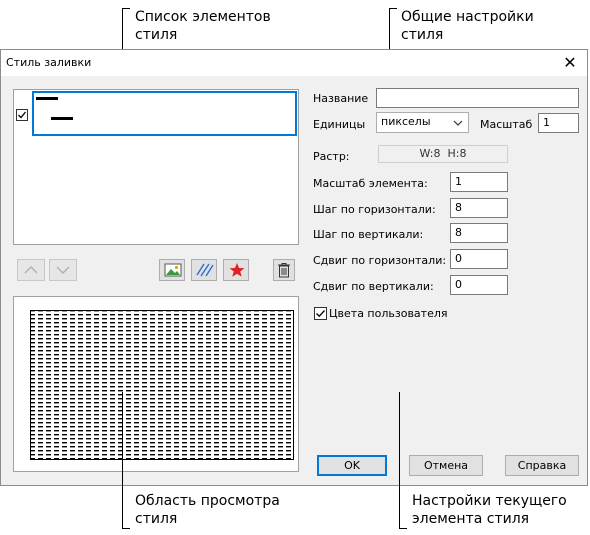  I want to click on delete-element-button, so click(284, 270).